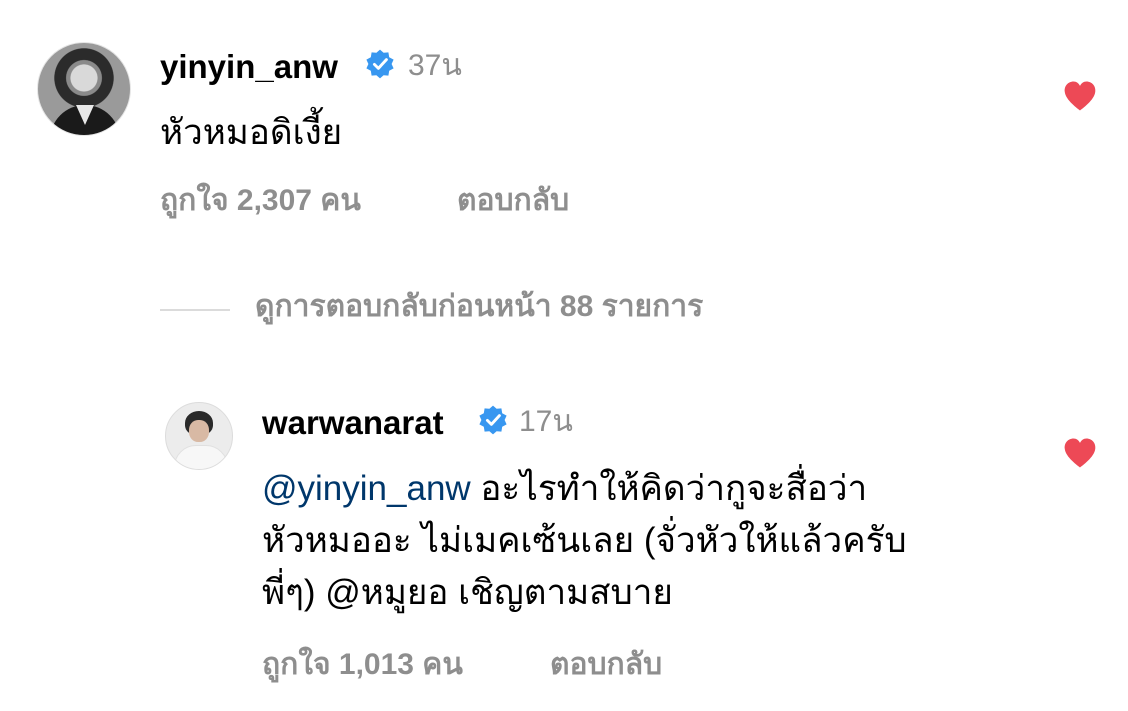  I want to click on comment-text-part: อะไรทำให้คิดว่ากูจะสื่อว่า, so click(669, 488).